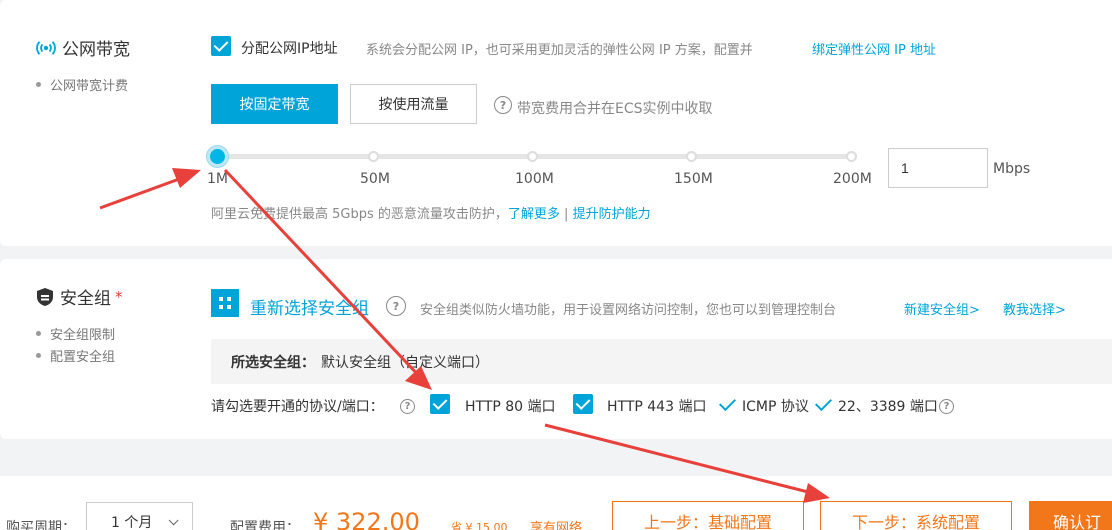 This screenshot has width=1112, height=530. Describe the element at coordinates (41, 525) in the screenshot. I see `period-label: 购买周期：` at that location.